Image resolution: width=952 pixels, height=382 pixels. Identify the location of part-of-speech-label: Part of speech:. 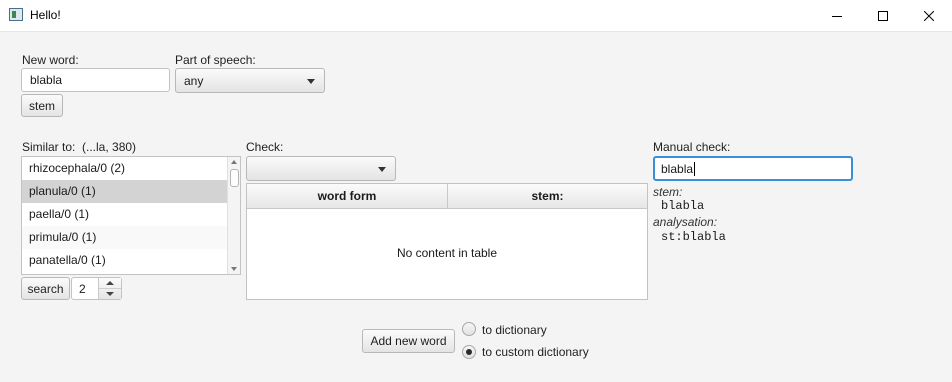
(215, 60).